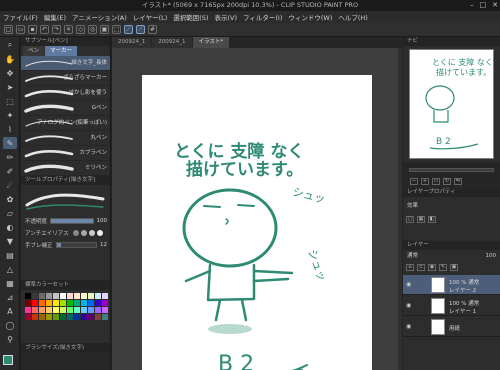 This screenshot has width=500, height=370. I want to click on prop-row-antialias: アンチエイリアス, so click(65, 233).